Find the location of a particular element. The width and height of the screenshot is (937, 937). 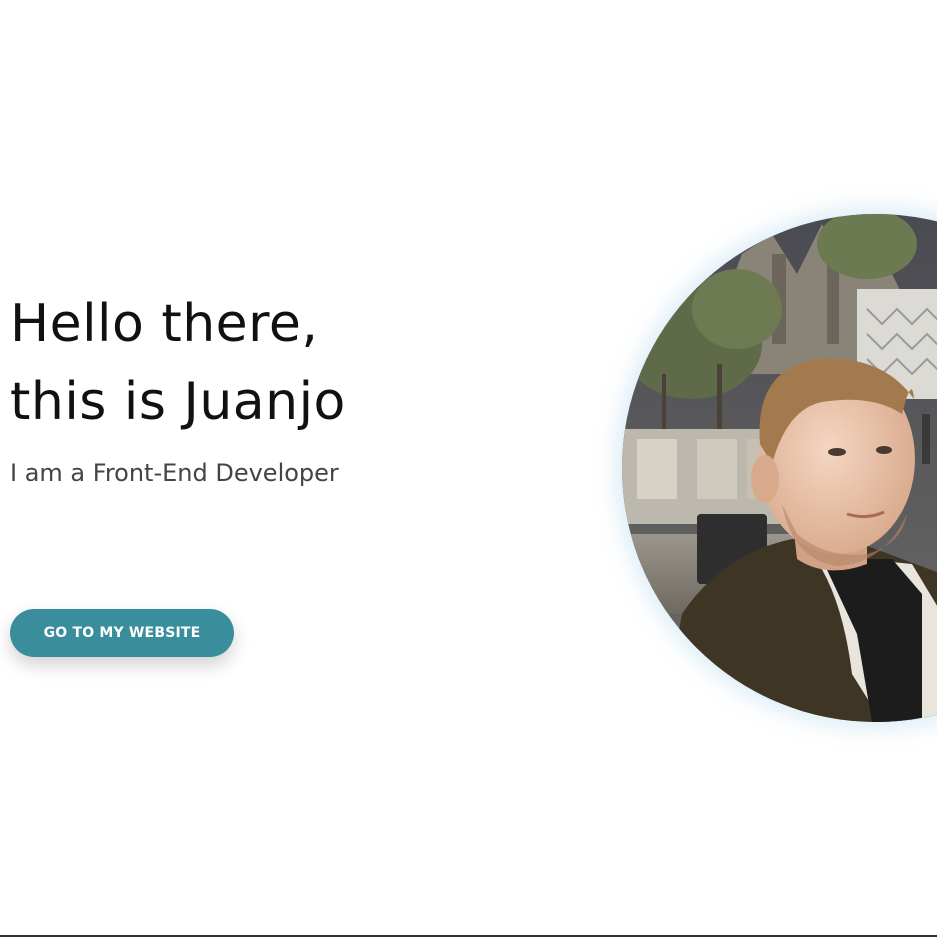

headline-line-1: Hello there, is located at coordinates (164, 324).